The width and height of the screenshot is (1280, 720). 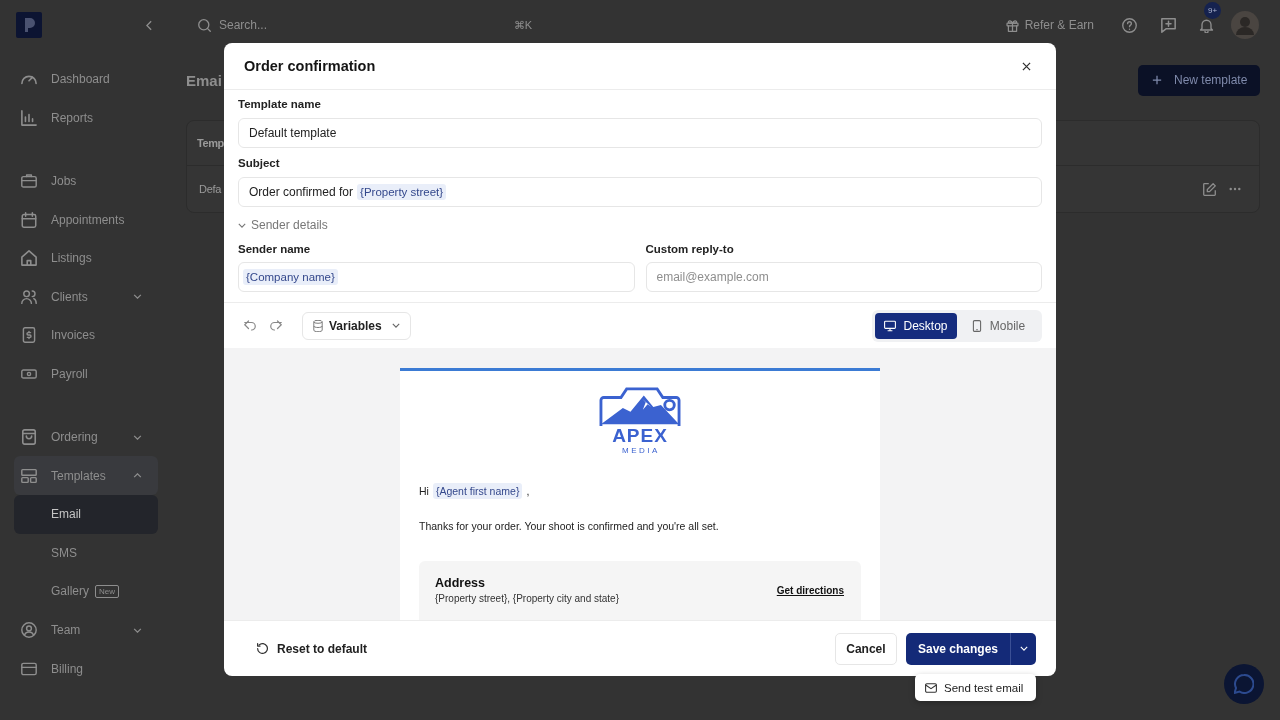 I want to click on help-icon, so click(x=1129, y=25).